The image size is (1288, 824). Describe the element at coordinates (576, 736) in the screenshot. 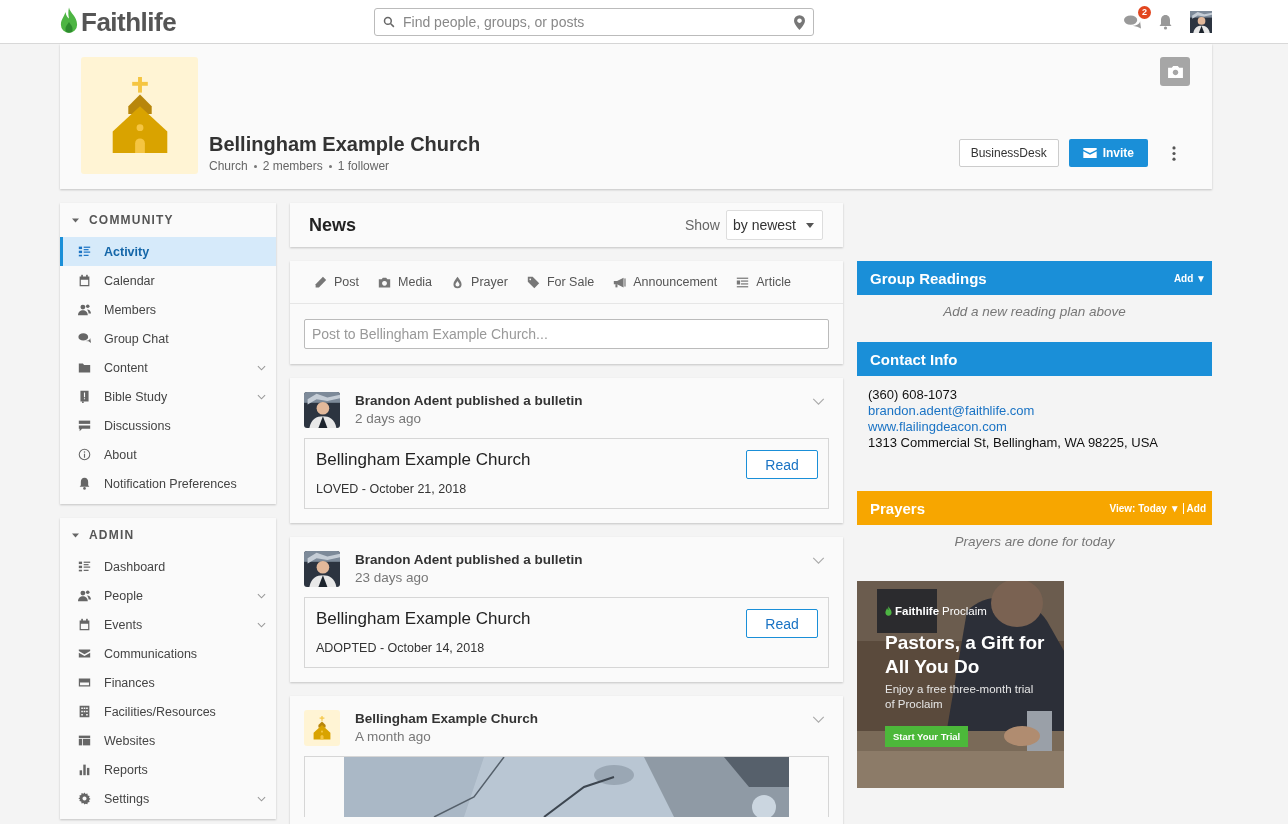

I see `post-time: A month ago` at that location.